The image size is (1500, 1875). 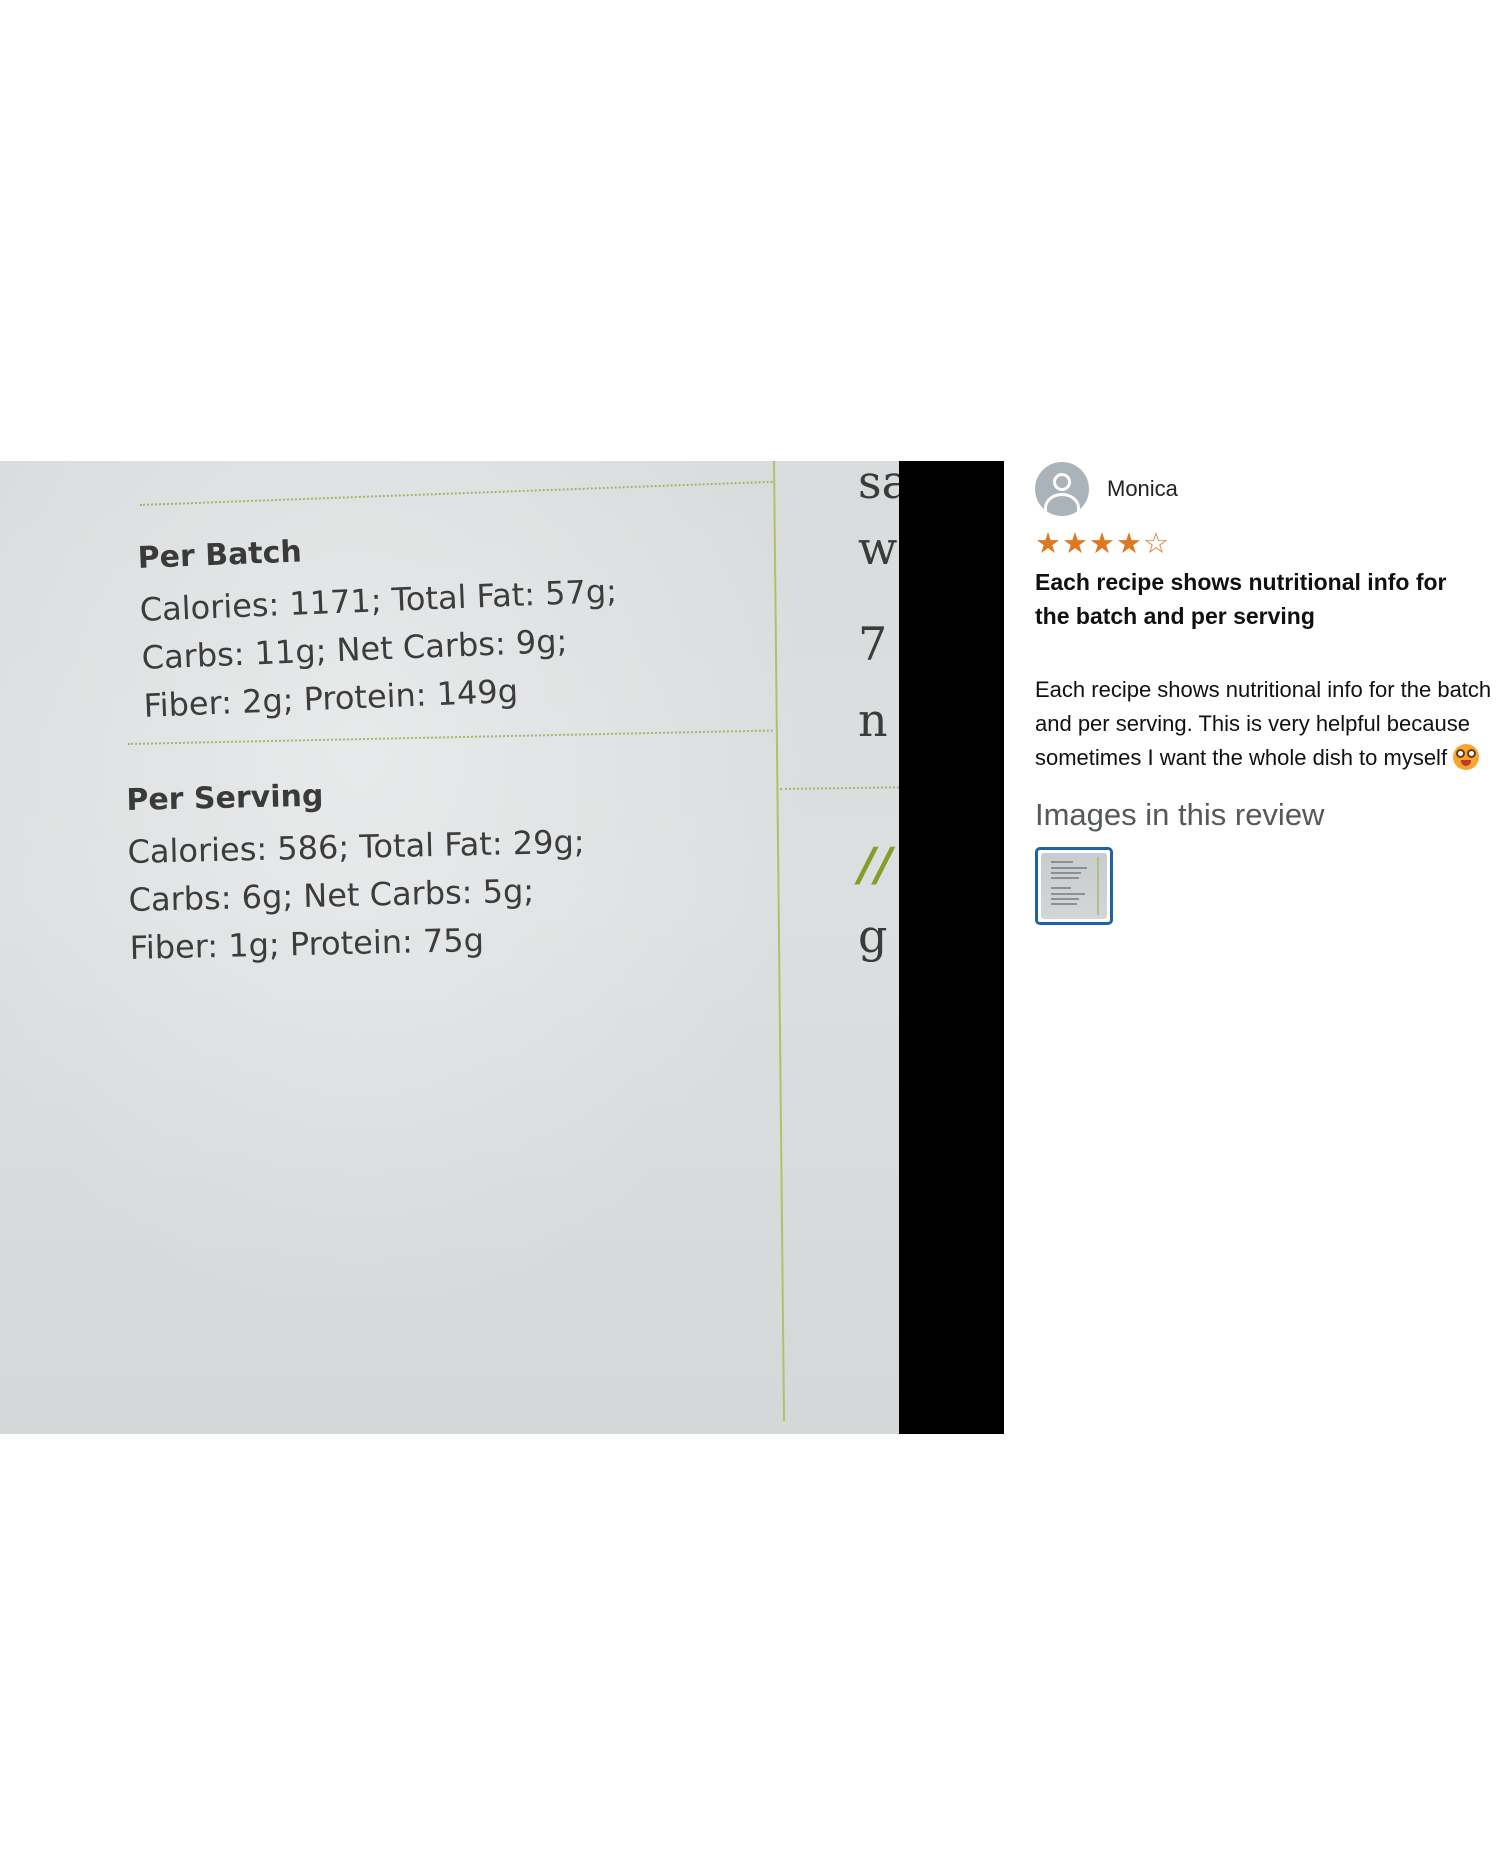 What do you see at coordinates (951, 947) in the screenshot?
I see `photo-black-band` at bounding box center [951, 947].